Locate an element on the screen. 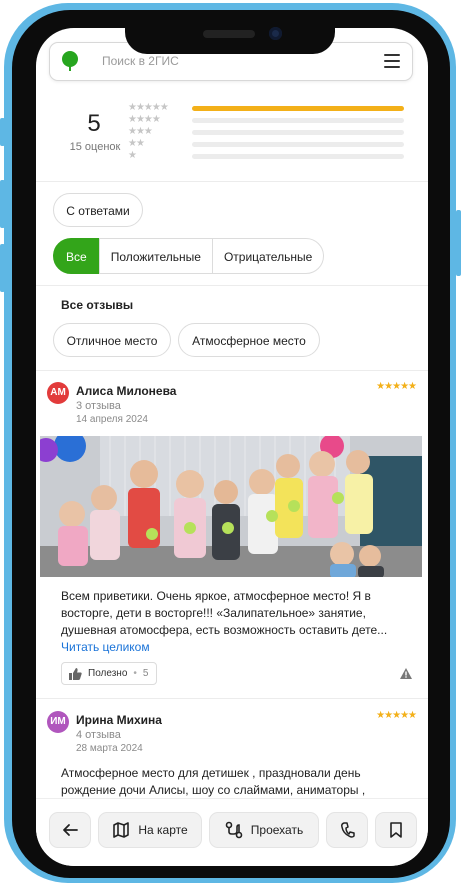 This screenshot has height=888, width=462. arrow-left-icon is located at coordinates (70, 830).